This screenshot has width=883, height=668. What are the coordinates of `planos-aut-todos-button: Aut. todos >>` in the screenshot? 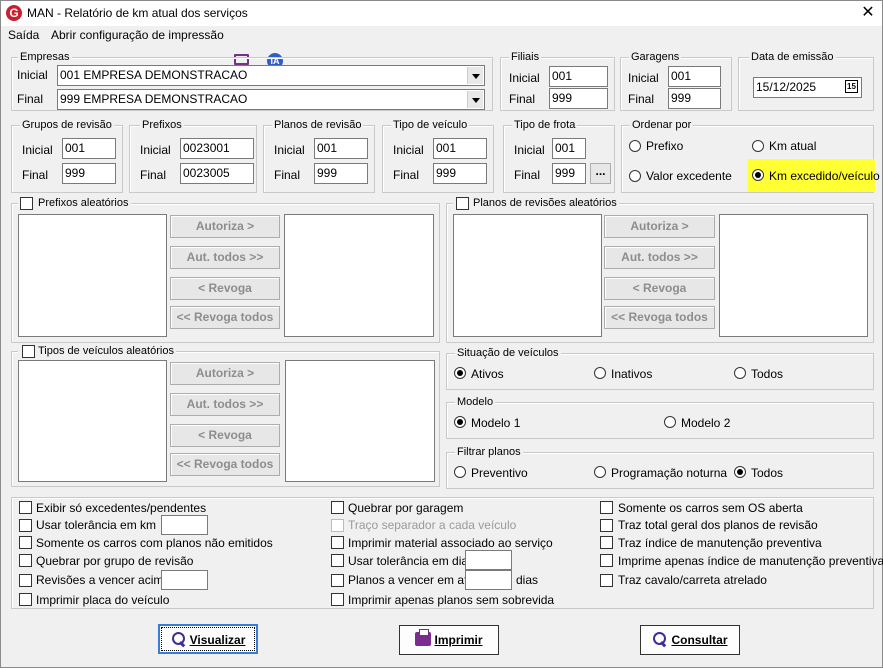 It's located at (659, 257).